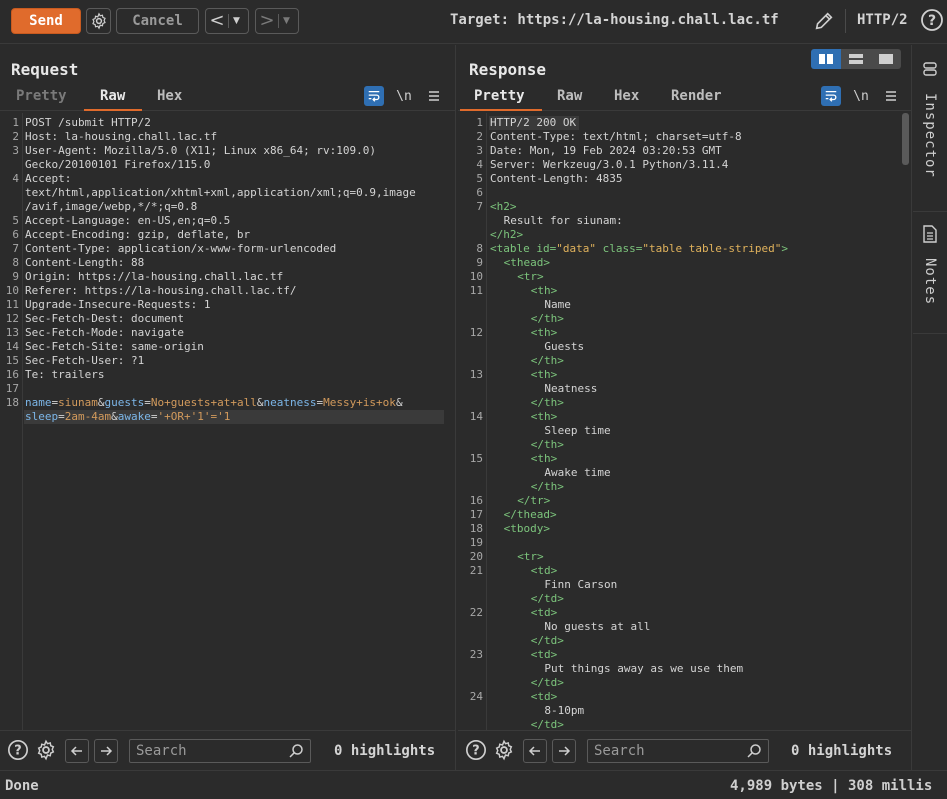 The image size is (947, 799). What do you see at coordinates (530, 557) in the screenshot?
I see `response-line: <tr>` at bounding box center [530, 557].